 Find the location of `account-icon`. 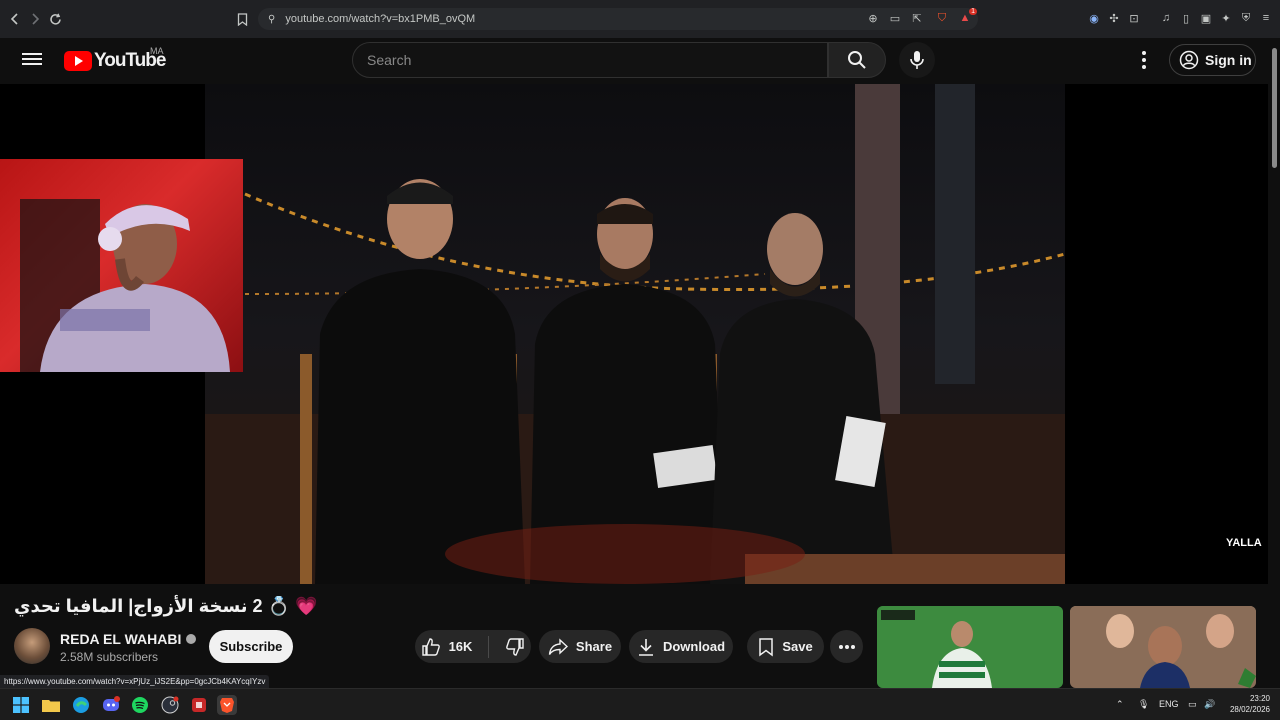

account-icon is located at coordinates (1189, 60).